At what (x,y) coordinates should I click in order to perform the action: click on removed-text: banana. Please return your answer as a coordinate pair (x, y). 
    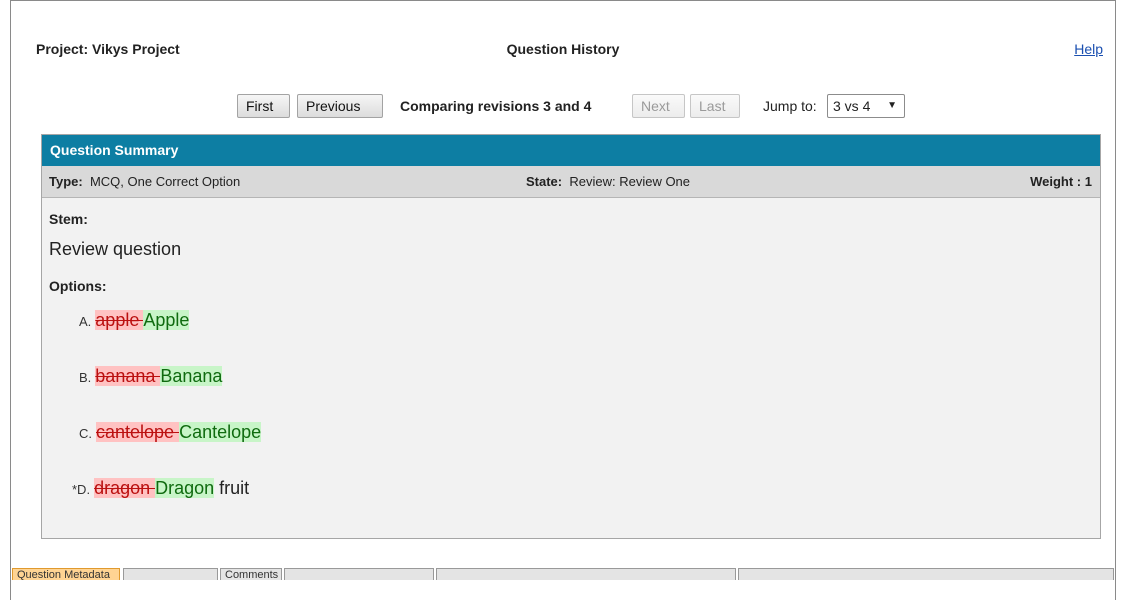
    Looking at the image, I should click on (128, 376).